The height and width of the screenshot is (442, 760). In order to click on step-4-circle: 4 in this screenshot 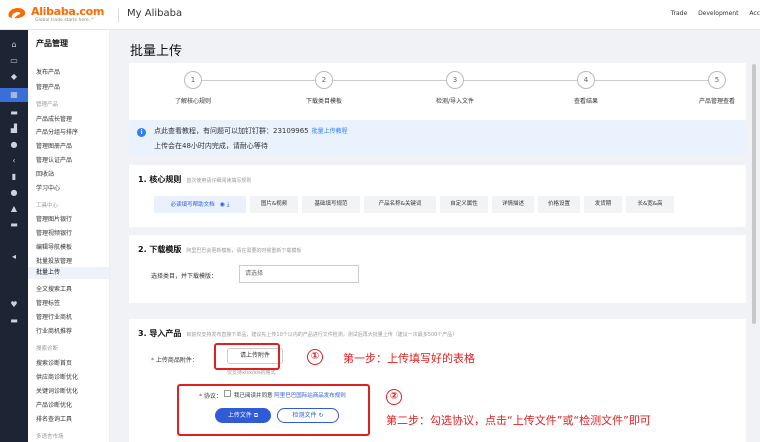, I will do `click(586, 80)`.